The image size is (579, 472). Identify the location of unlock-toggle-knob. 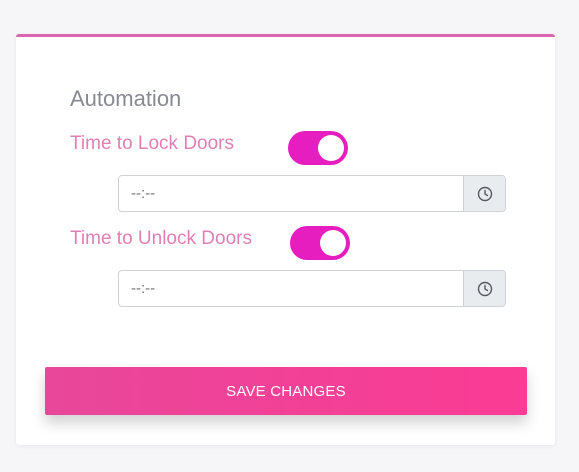
(333, 243).